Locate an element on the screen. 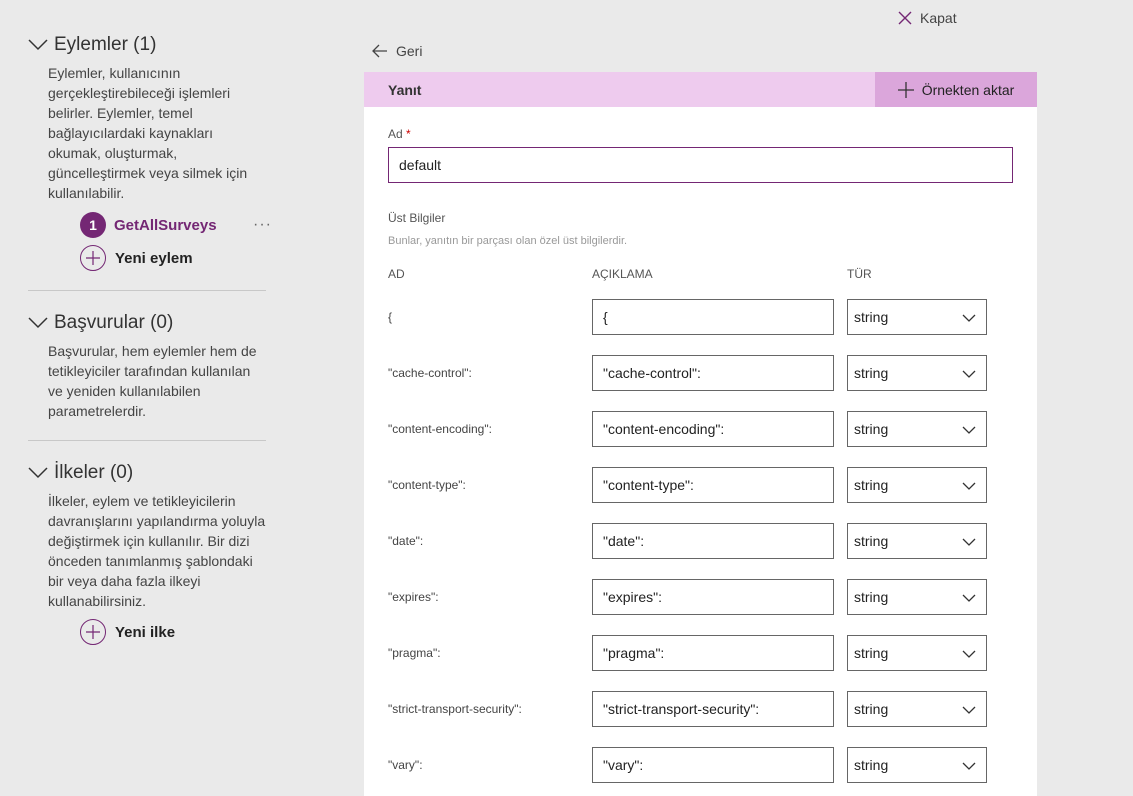  table-row: "content-encoding": string is located at coordinates (700, 429).